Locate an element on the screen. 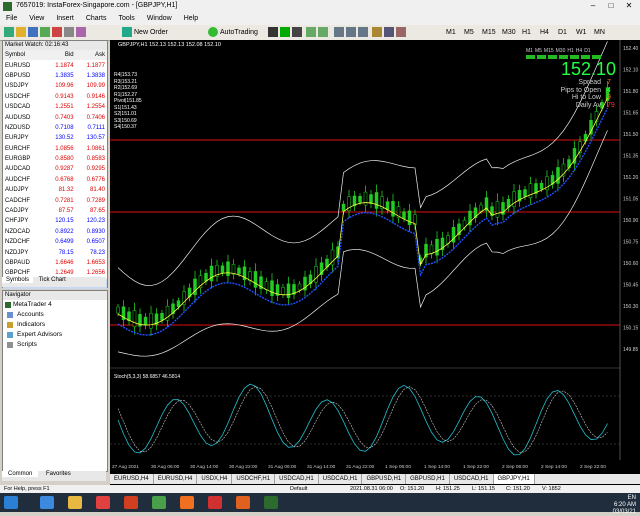  zoom-in-icon is located at coordinates (311, 32).